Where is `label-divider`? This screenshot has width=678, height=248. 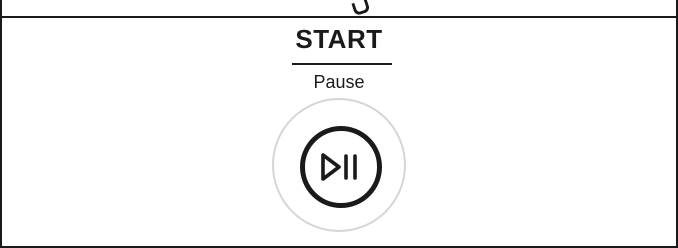 label-divider is located at coordinates (342, 64).